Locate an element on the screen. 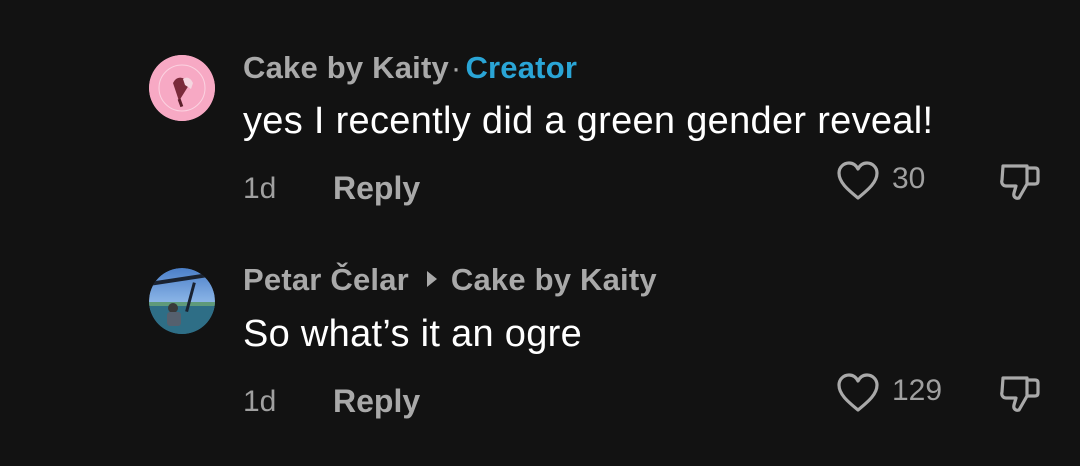 This screenshot has width=1080, height=466. reply-to-author: Cake by Kaity is located at coordinates (554, 279).